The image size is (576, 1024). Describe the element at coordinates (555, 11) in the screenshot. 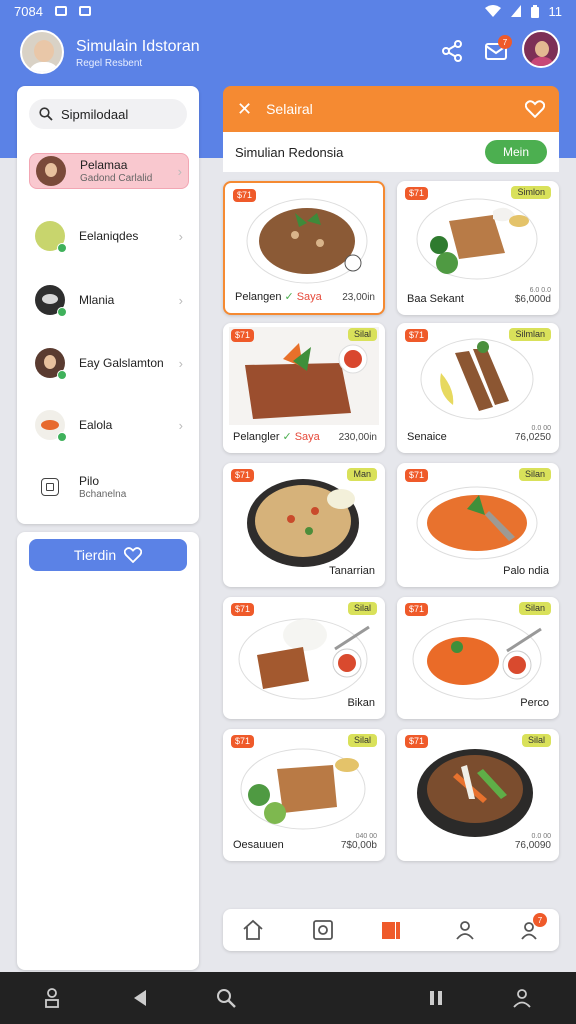

I see `status-right-text: 11` at that location.